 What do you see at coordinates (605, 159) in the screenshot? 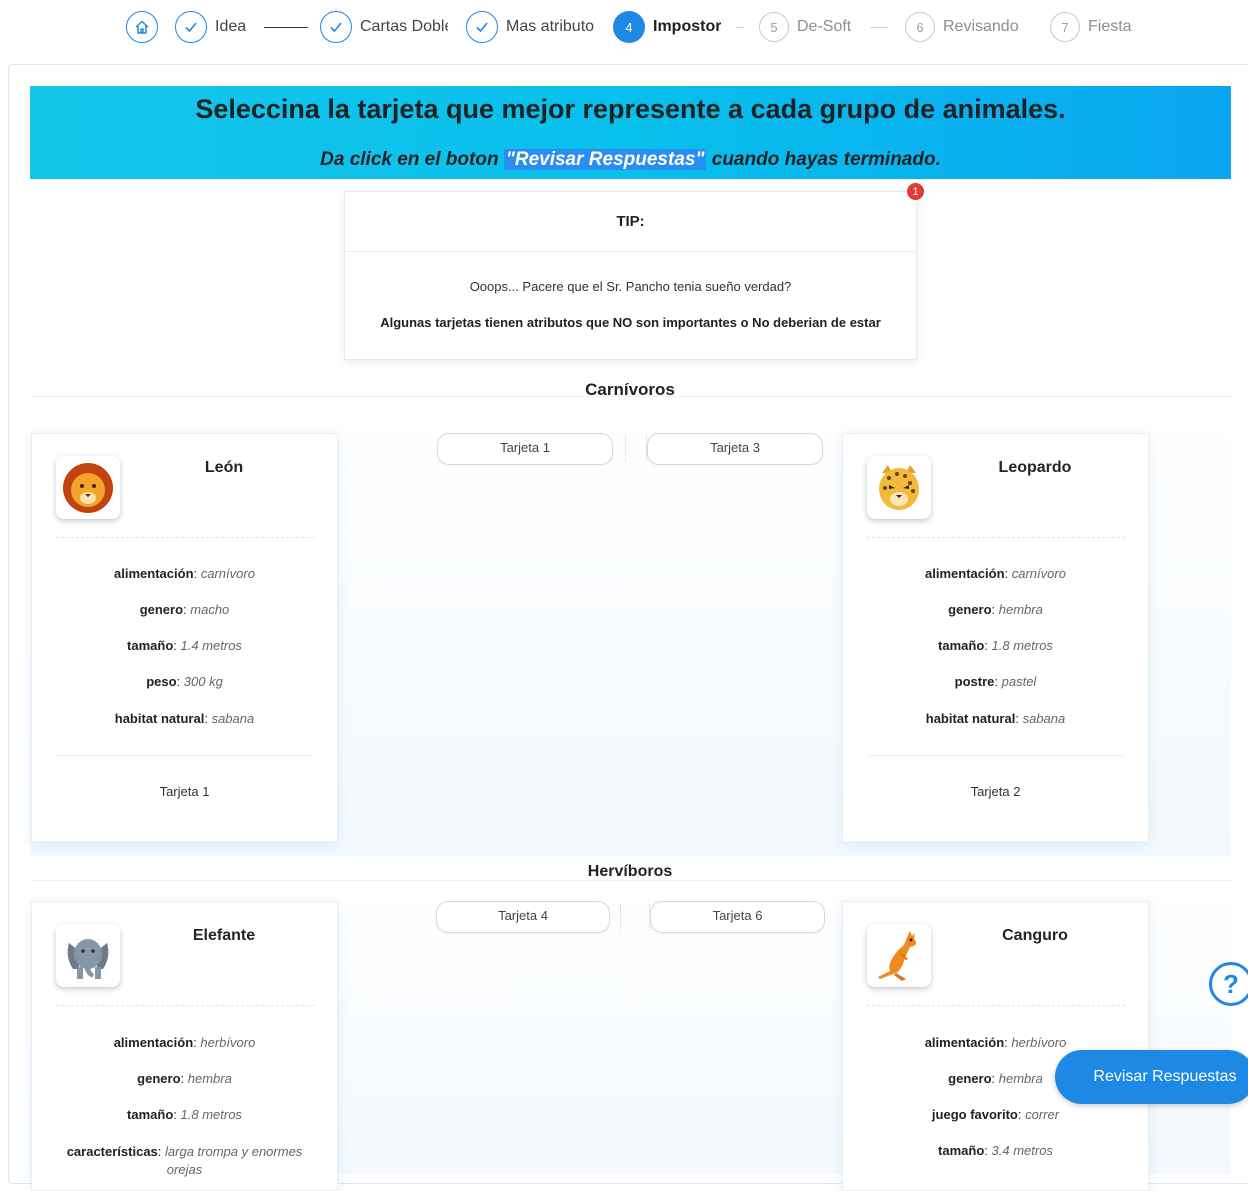
I see `subtitle-highlight: "Revisar Respuestas"` at bounding box center [605, 159].